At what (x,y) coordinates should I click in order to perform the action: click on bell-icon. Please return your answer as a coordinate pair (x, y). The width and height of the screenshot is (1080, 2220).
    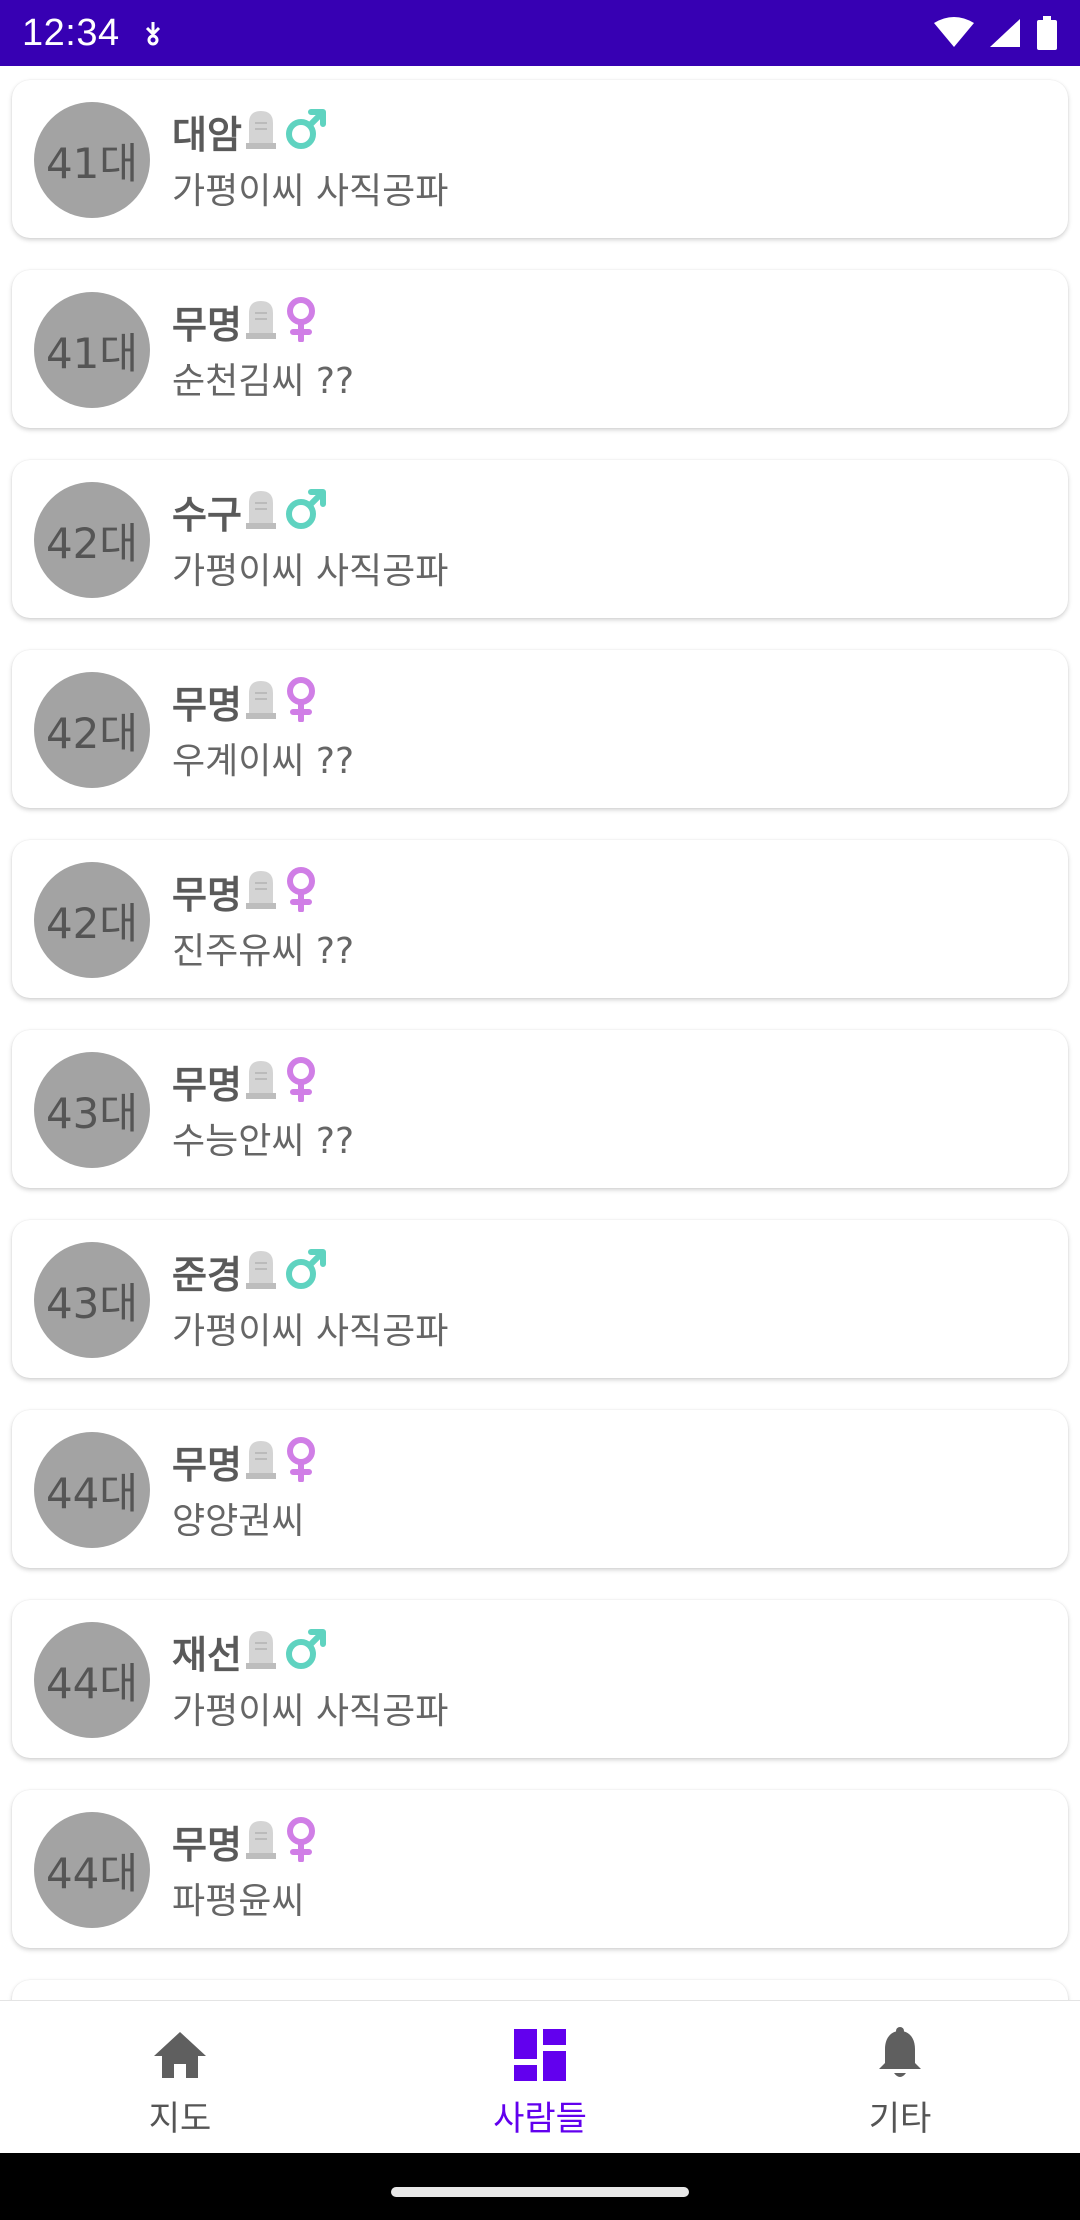
    Looking at the image, I should click on (900, 2055).